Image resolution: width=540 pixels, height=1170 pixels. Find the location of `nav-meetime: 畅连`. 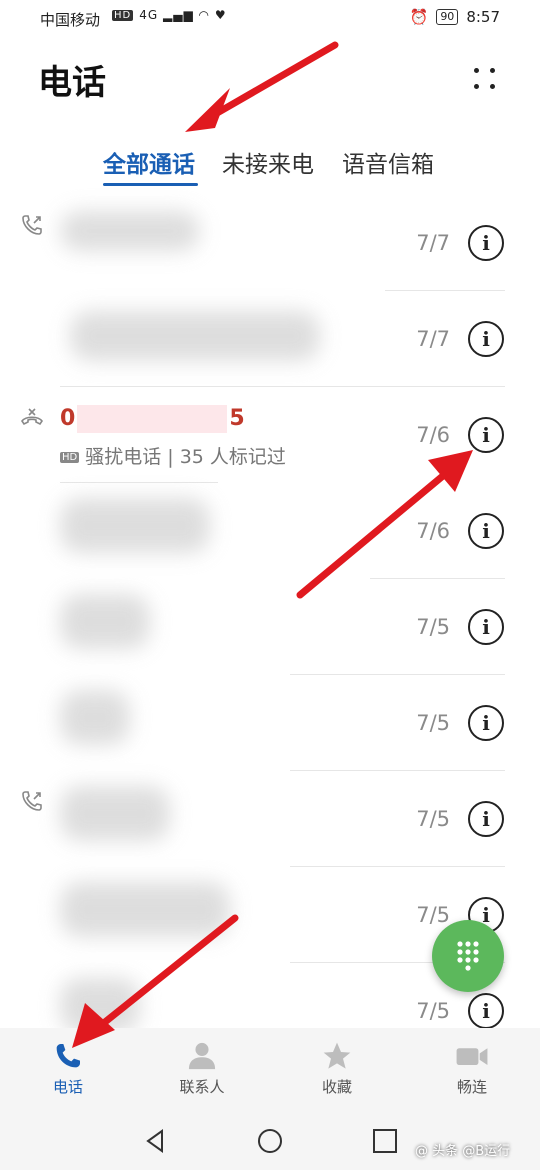

nav-meetime: 畅连 is located at coordinates (472, 1068).